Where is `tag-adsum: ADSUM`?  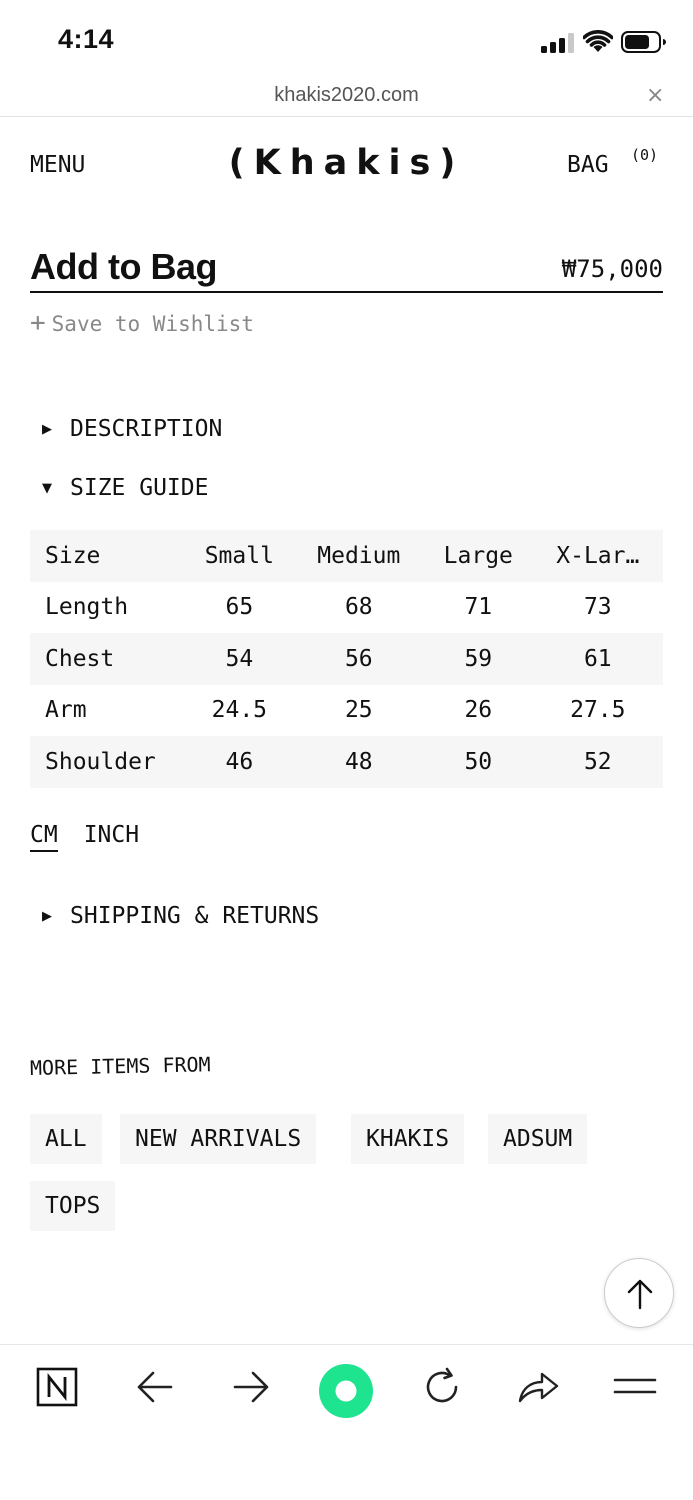
tag-adsum: ADSUM is located at coordinates (538, 1139).